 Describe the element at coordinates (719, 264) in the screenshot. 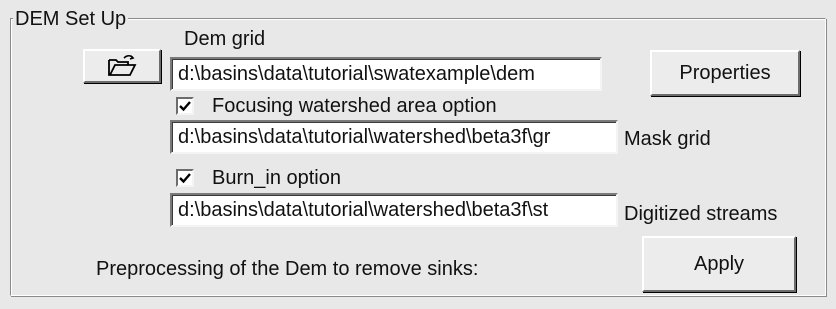

I see `apply-button: Apply` at that location.